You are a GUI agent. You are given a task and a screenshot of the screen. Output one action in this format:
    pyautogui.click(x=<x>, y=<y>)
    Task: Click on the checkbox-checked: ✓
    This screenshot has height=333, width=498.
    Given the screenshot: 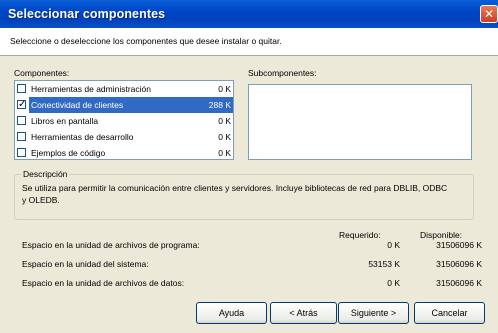 What is the action you would take?
    pyautogui.click(x=21, y=104)
    